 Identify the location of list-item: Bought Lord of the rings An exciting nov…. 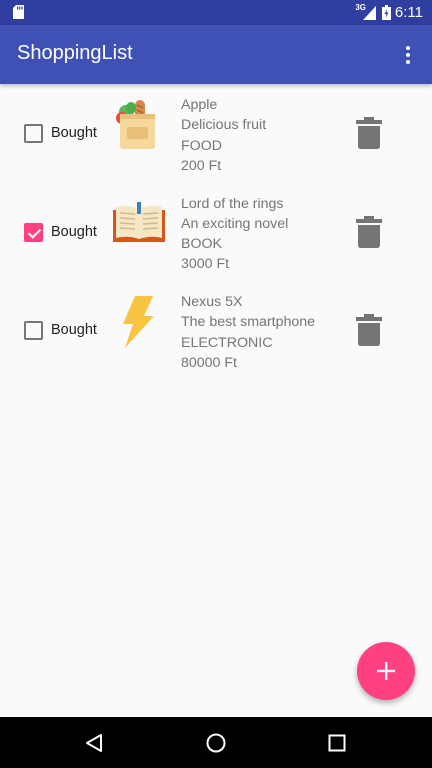
(216, 232).